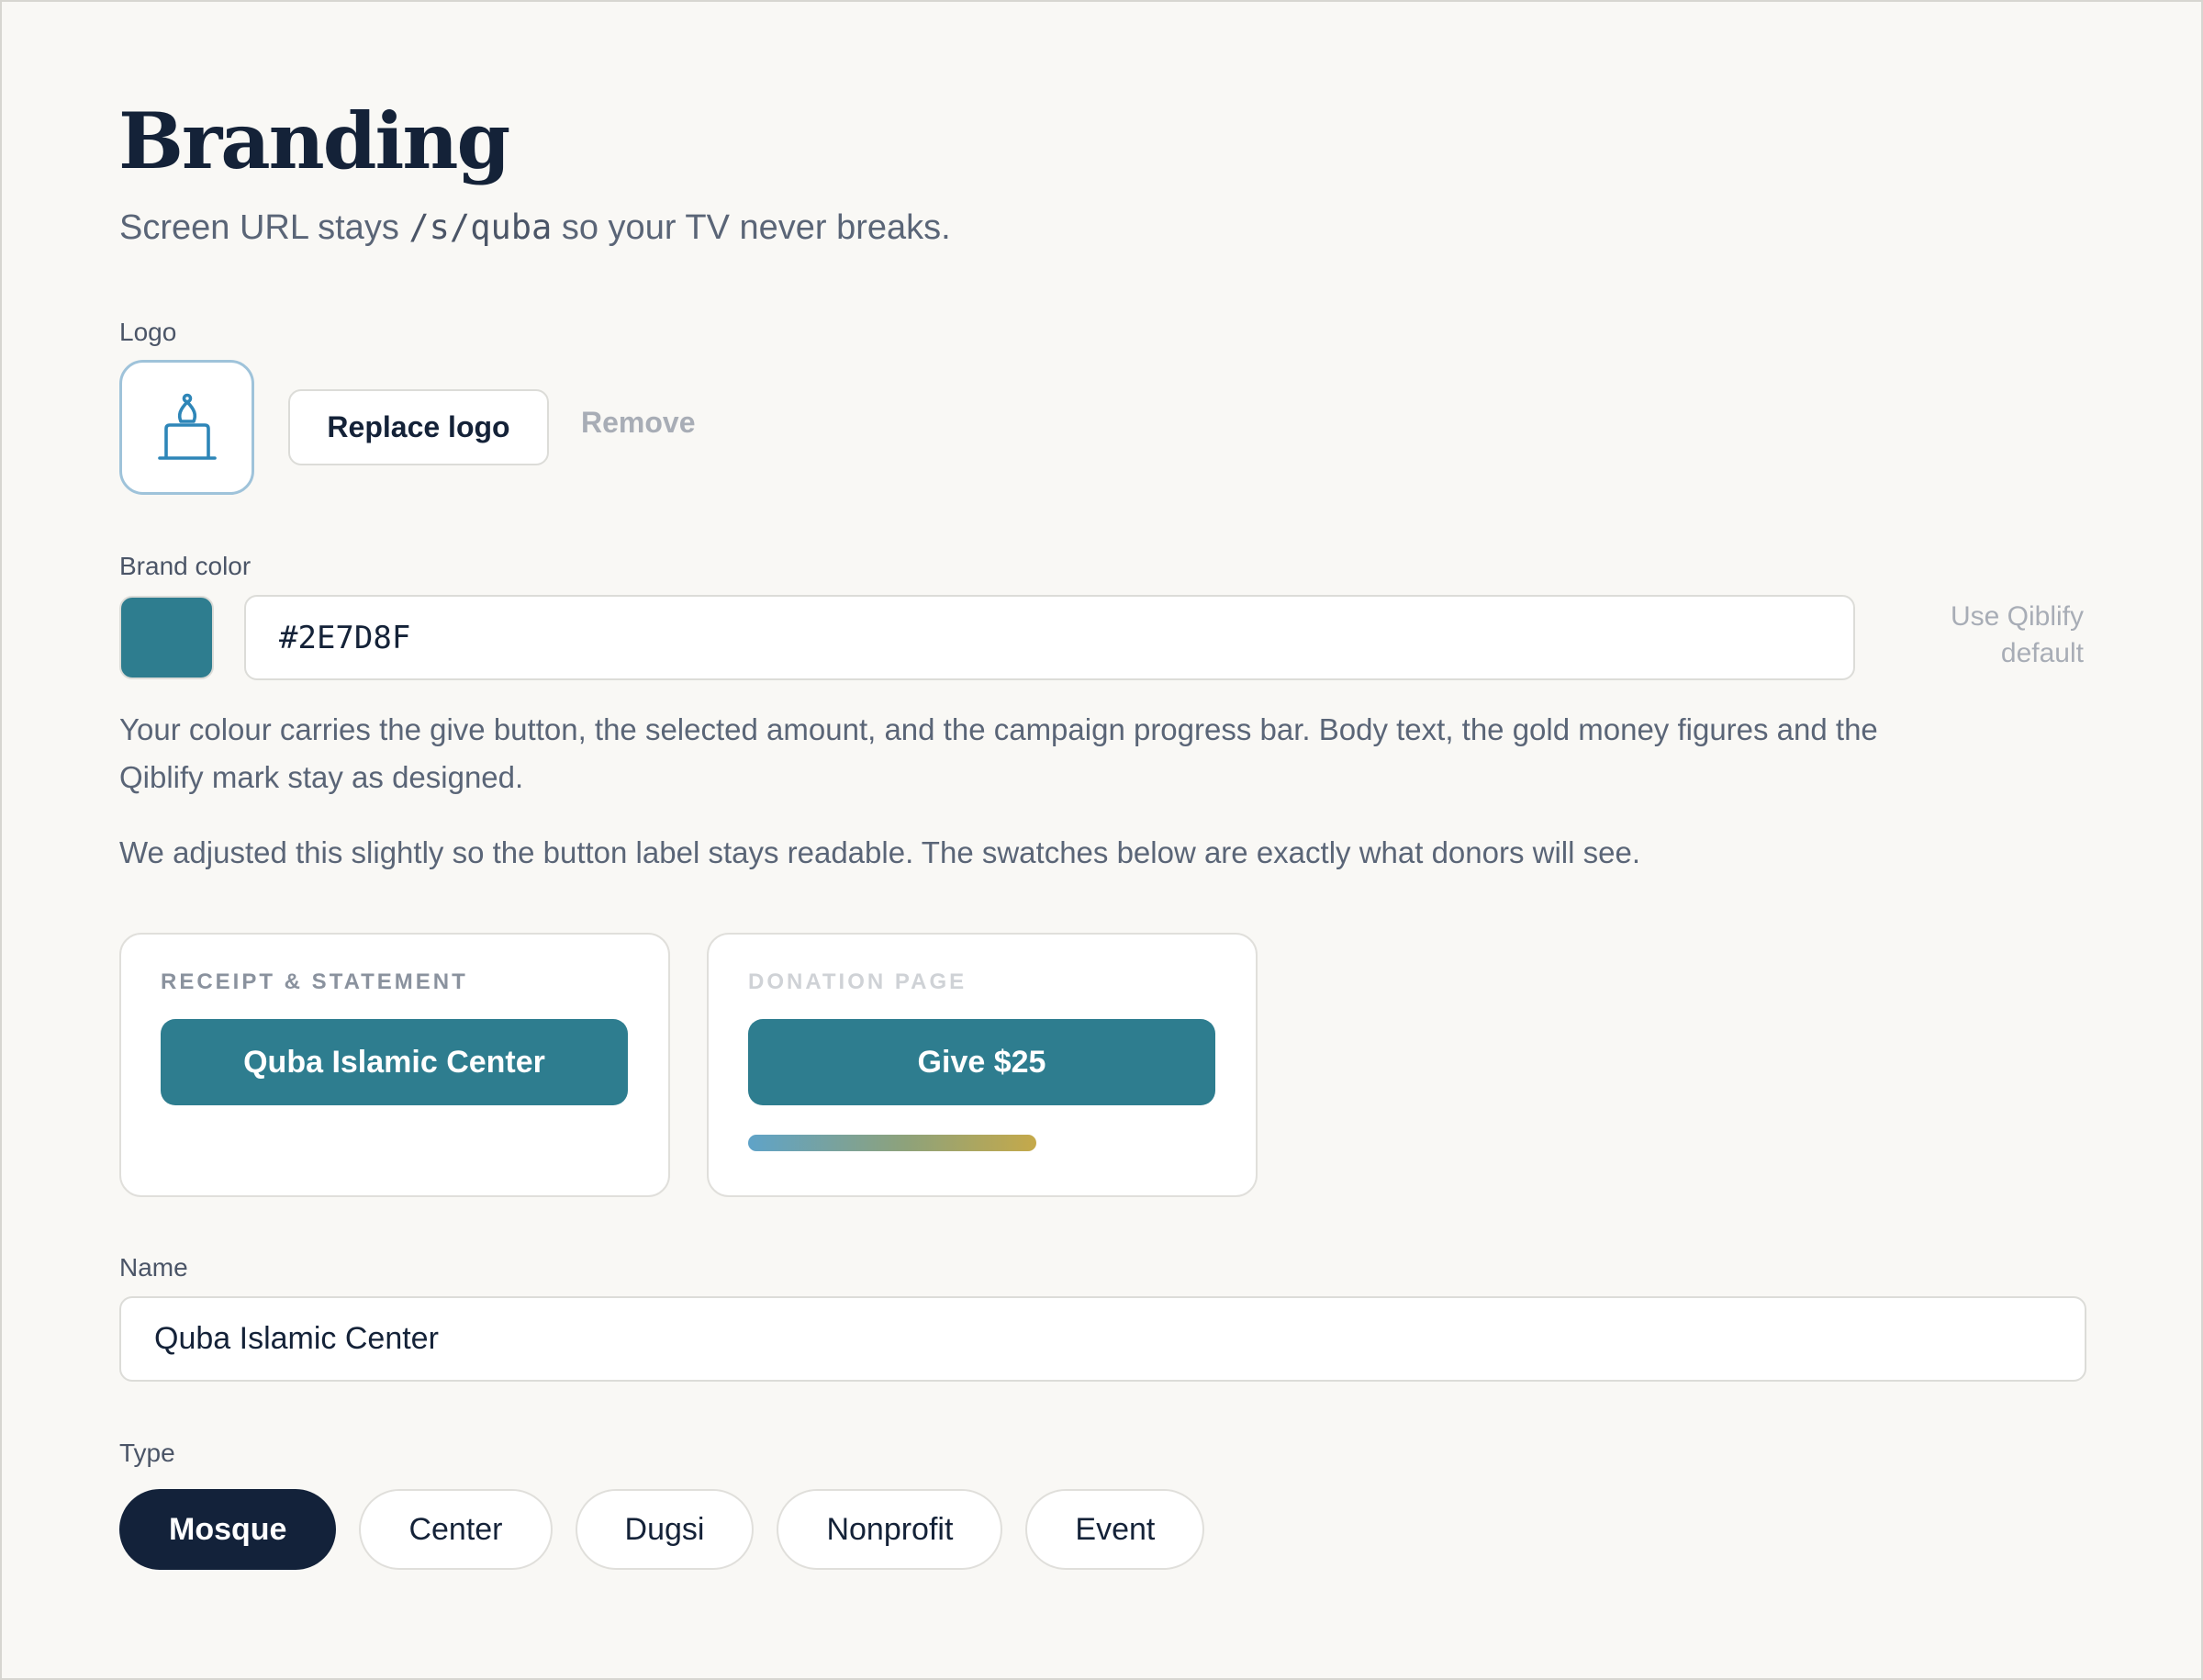  I want to click on type-selector: Mosque Center Dugsi Nonprofit Event, so click(662, 1529).